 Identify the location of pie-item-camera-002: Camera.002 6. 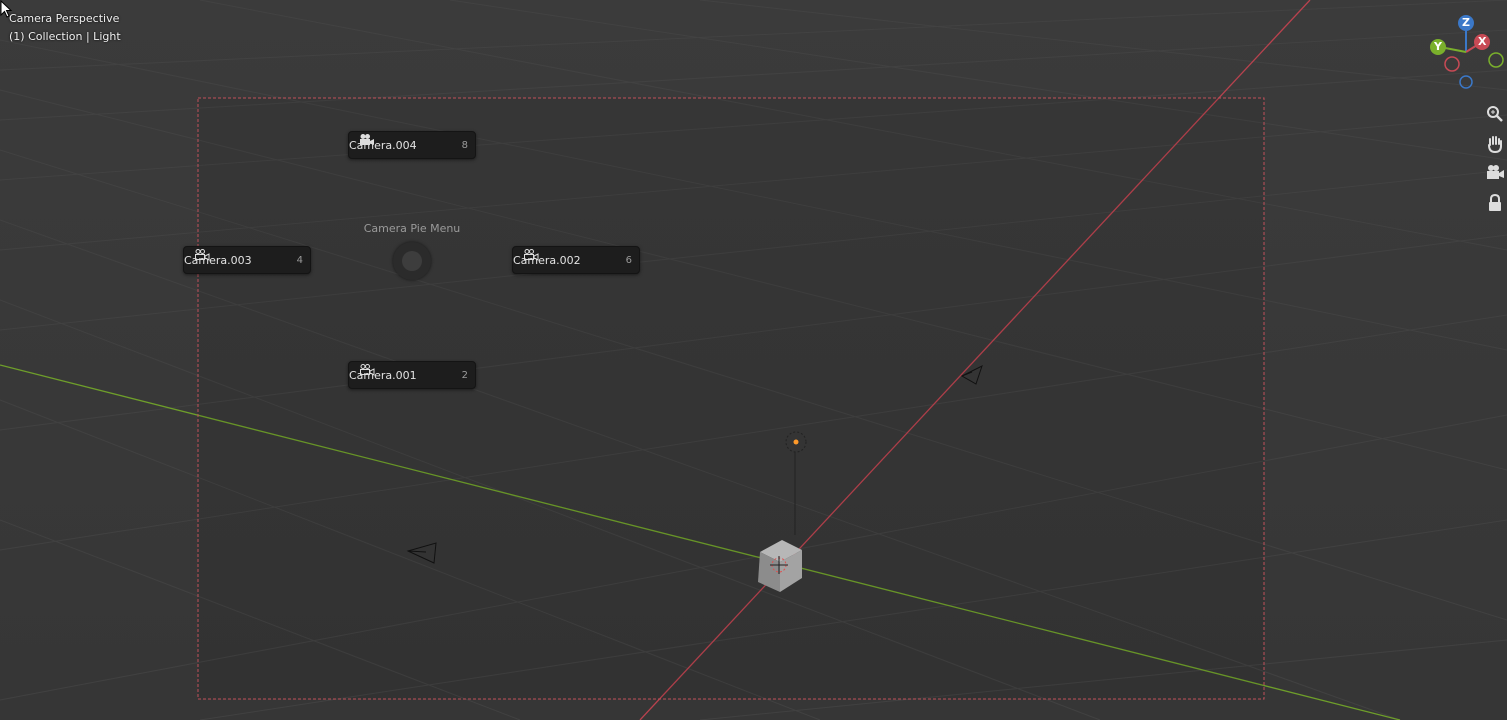
(576, 260).